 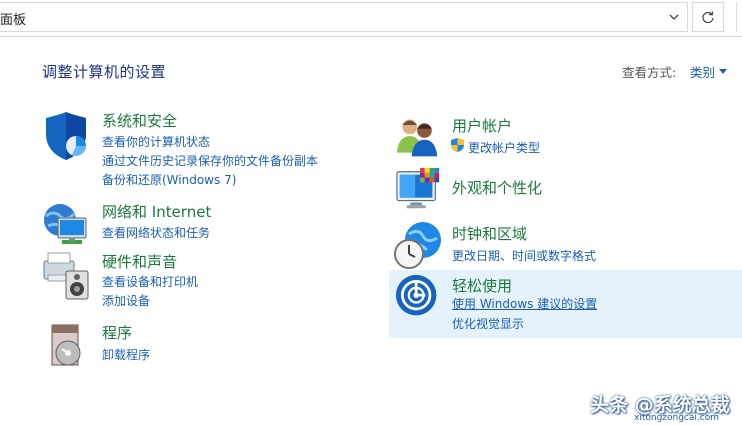 What do you see at coordinates (169, 179) in the screenshot?
I see `link-backup-restore: 备份和还原(Windows 7)` at bounding box center [169, 179].